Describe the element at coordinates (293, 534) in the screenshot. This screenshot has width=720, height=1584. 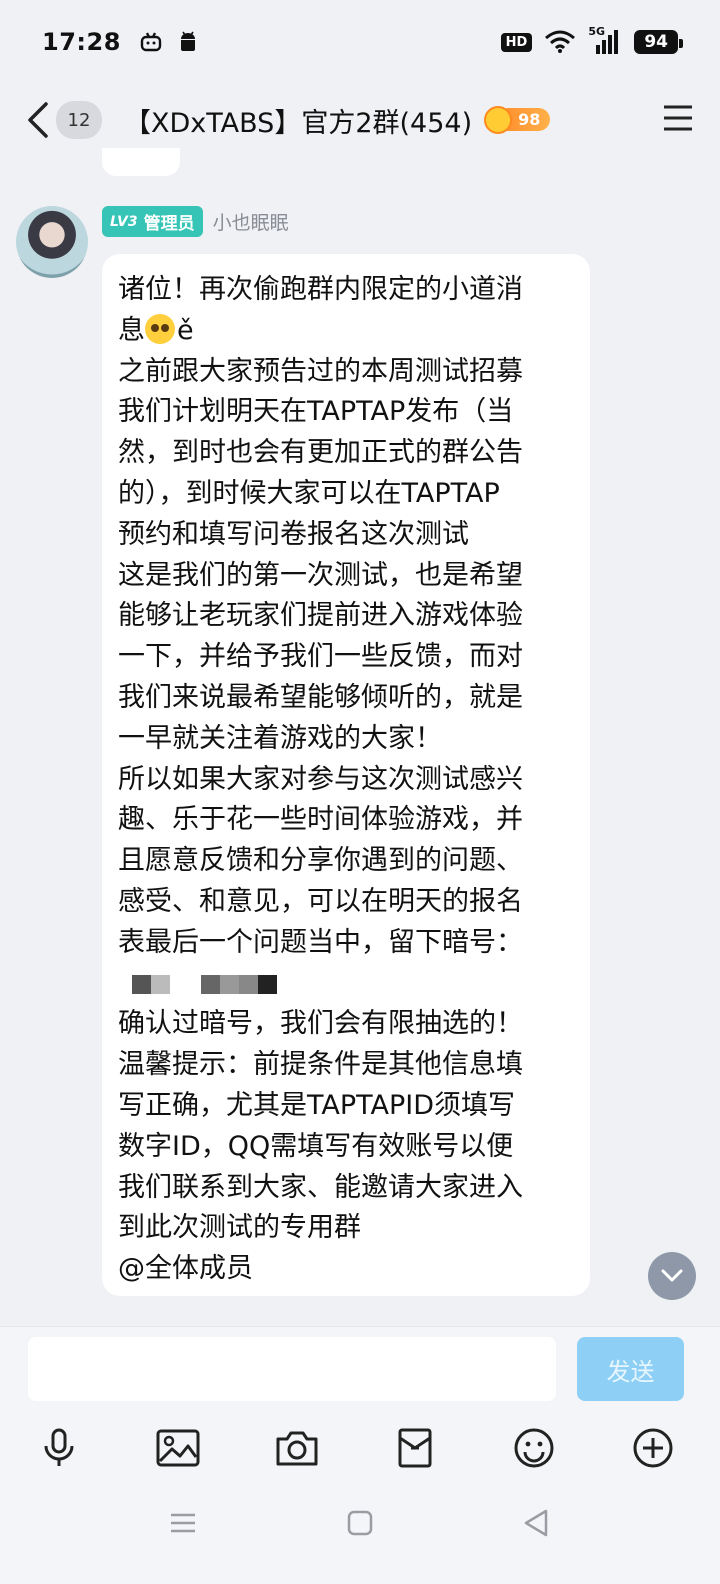
I see `message-line: 预约和填写问卷报名这次测试` at that location.